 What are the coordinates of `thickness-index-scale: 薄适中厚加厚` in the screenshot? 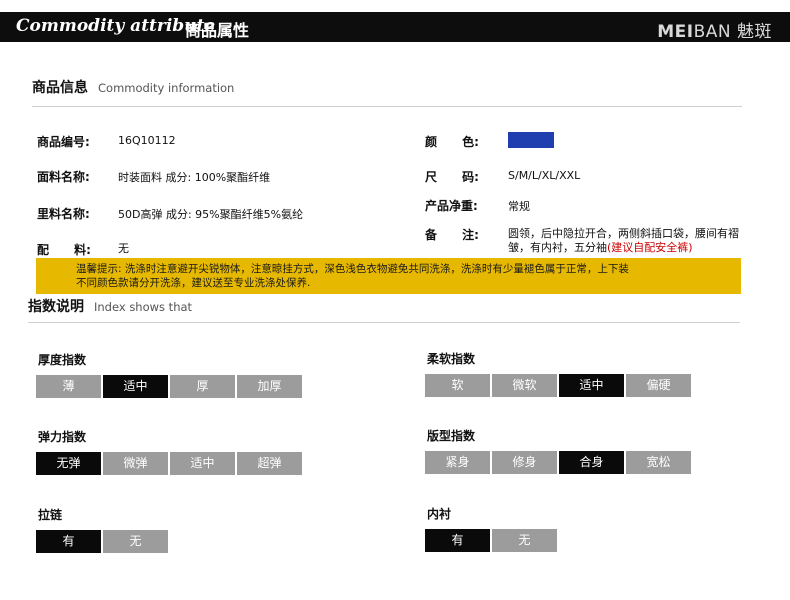 It's located at (169, 386).